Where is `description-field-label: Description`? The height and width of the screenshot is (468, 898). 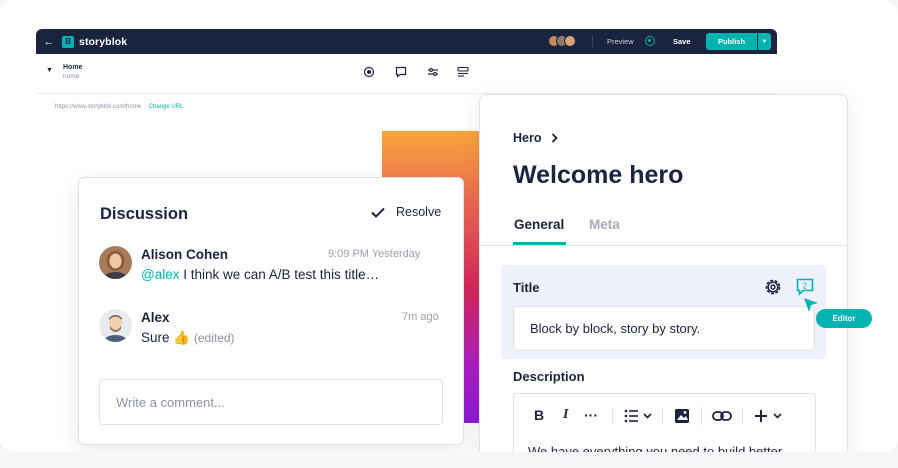
description-field-label: Description is located at coordinates (549, 376).